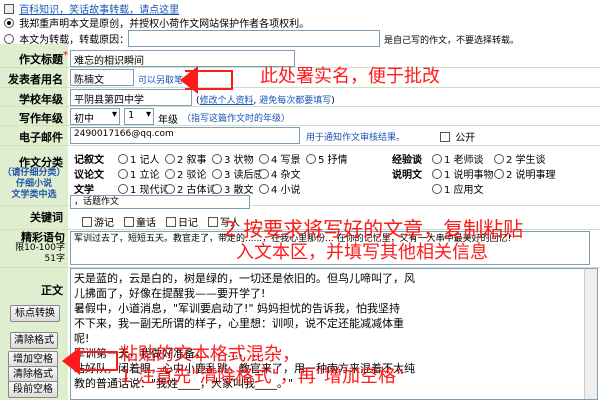 The height and width of the screenshot is (400, 600). I want to click on category-group-name: 议论文, so click(89, 175).